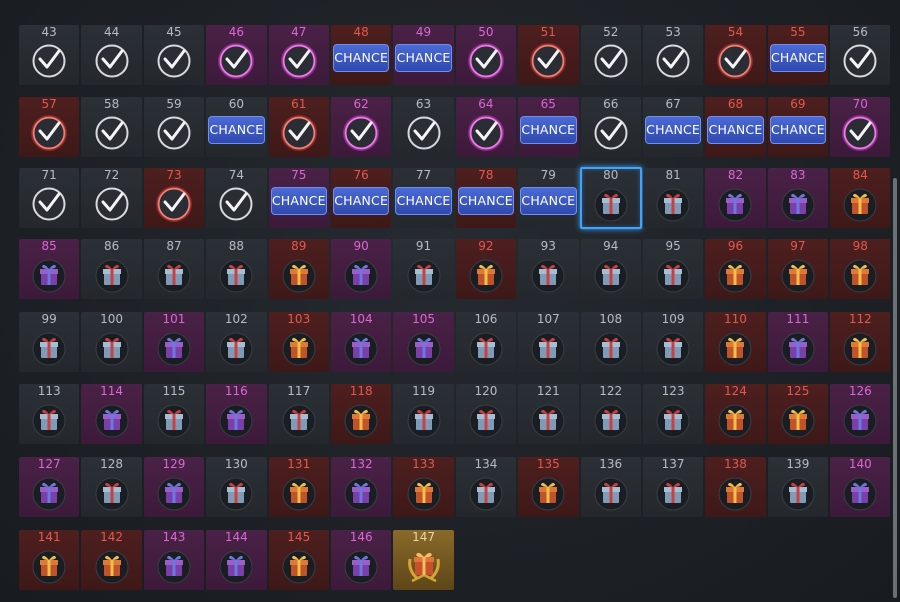 This screenshot has height=602, width=900. I want to click on reward-cell-day-147: 147, so click(423, 560).